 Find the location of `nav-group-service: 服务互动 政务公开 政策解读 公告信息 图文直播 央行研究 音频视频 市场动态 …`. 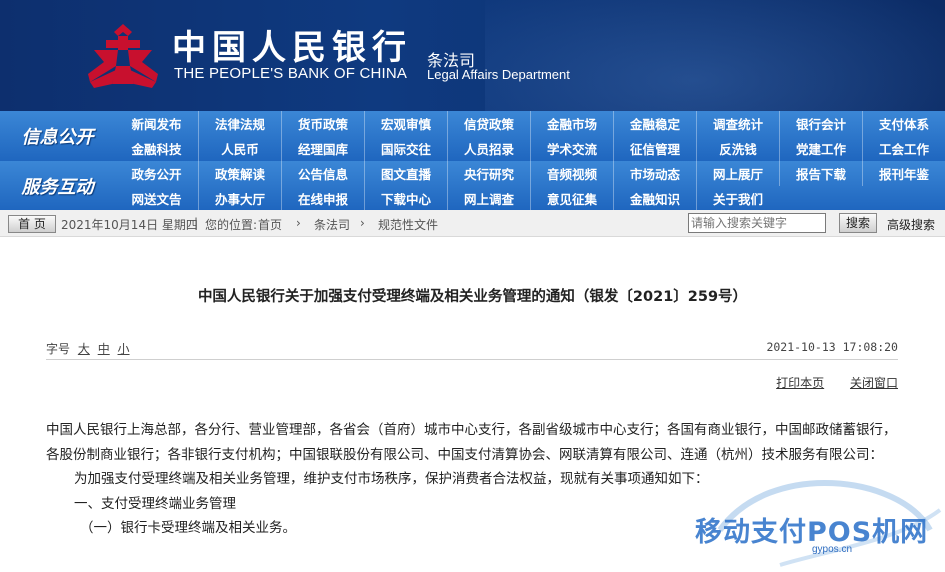

nav-group-service: 服务互动 政务公开 政策解读 公告信息 图文直播 央行研究 音频视频 市场动态 … is located at coordinates (472, 186).